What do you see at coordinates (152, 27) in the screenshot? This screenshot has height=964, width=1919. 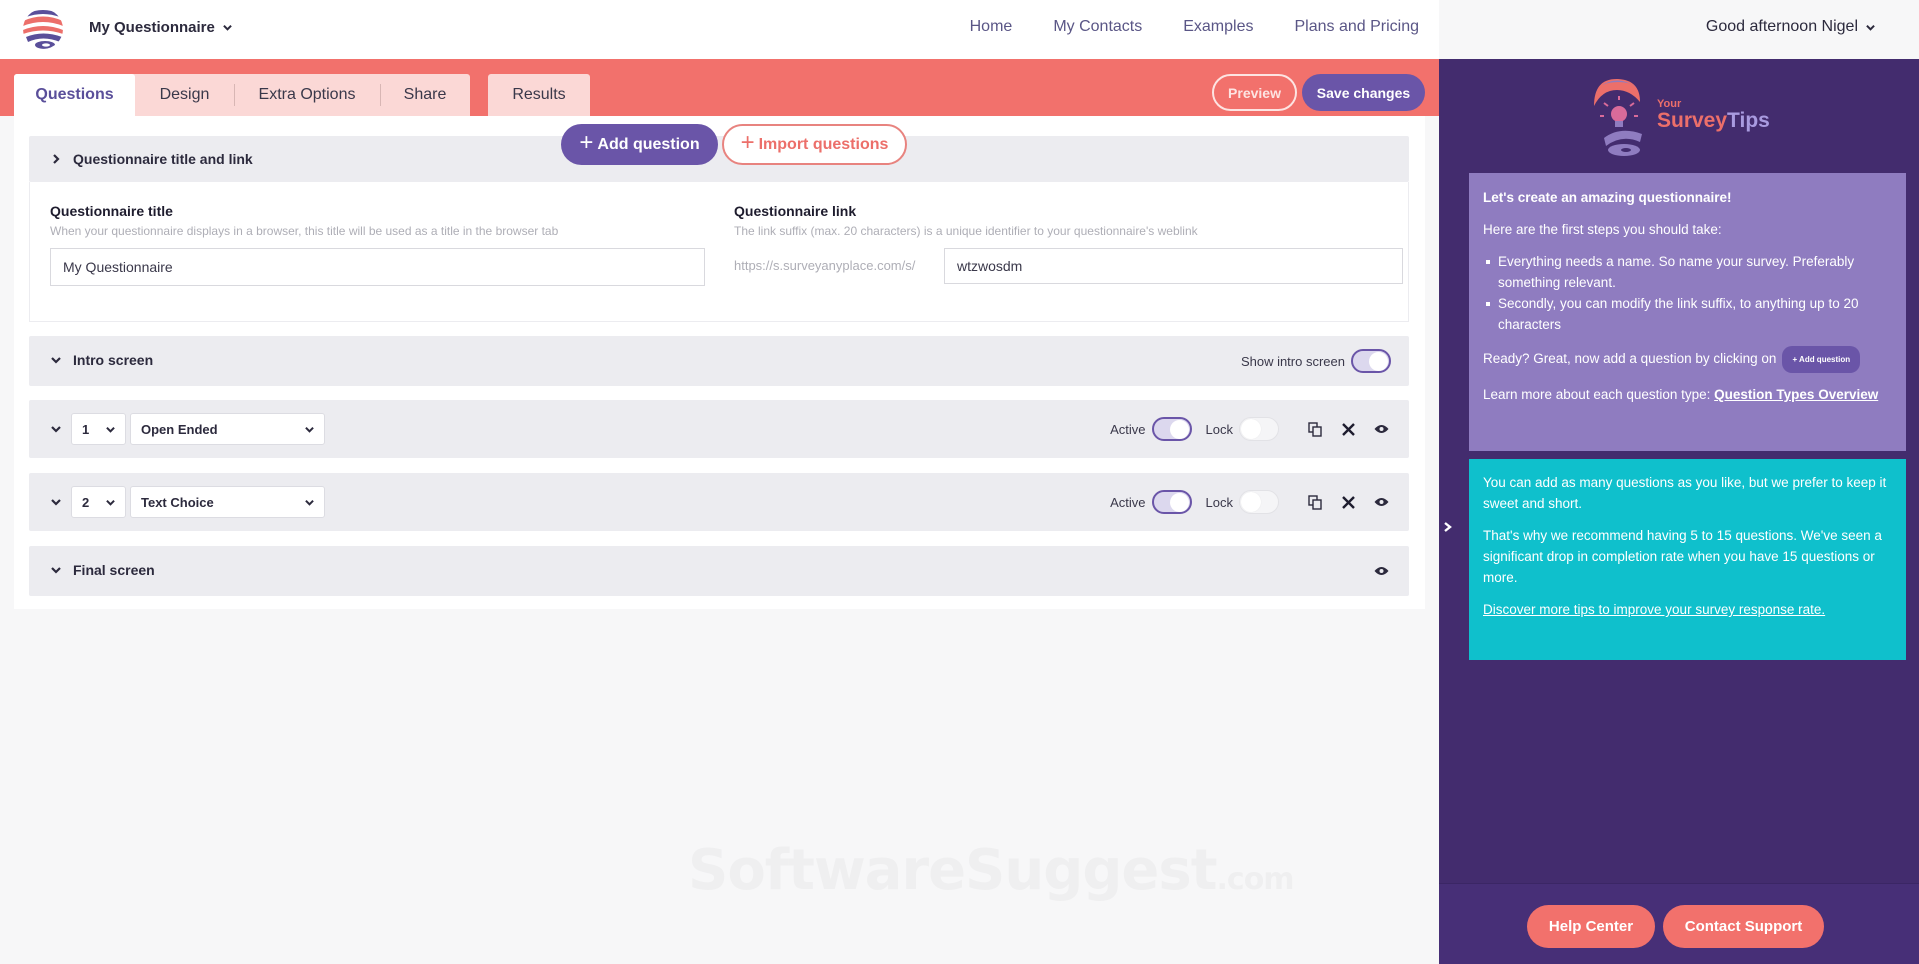 I see `questionnaire-name: My Questionnaire` at bounding box center [152, 27].